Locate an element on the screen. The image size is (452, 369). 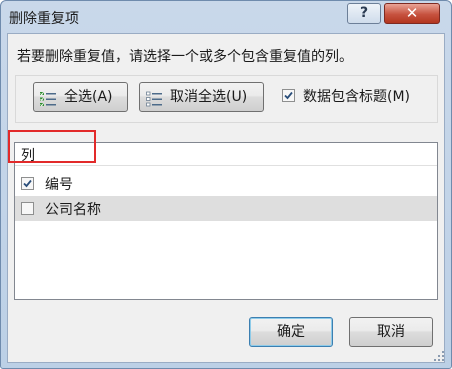
header-row-checkbox is located at coordinates (288, 95).